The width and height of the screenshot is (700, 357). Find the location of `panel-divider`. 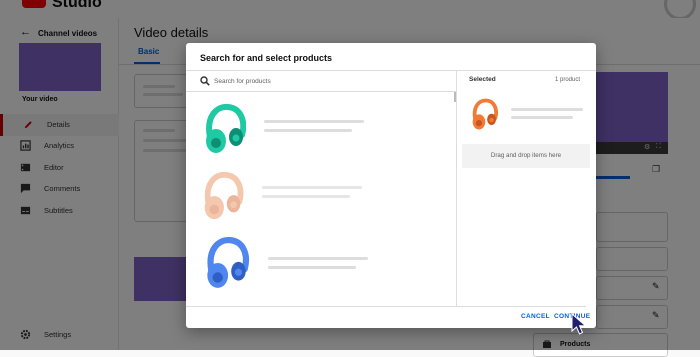

panel-divider is located at coordinates (456, 188).